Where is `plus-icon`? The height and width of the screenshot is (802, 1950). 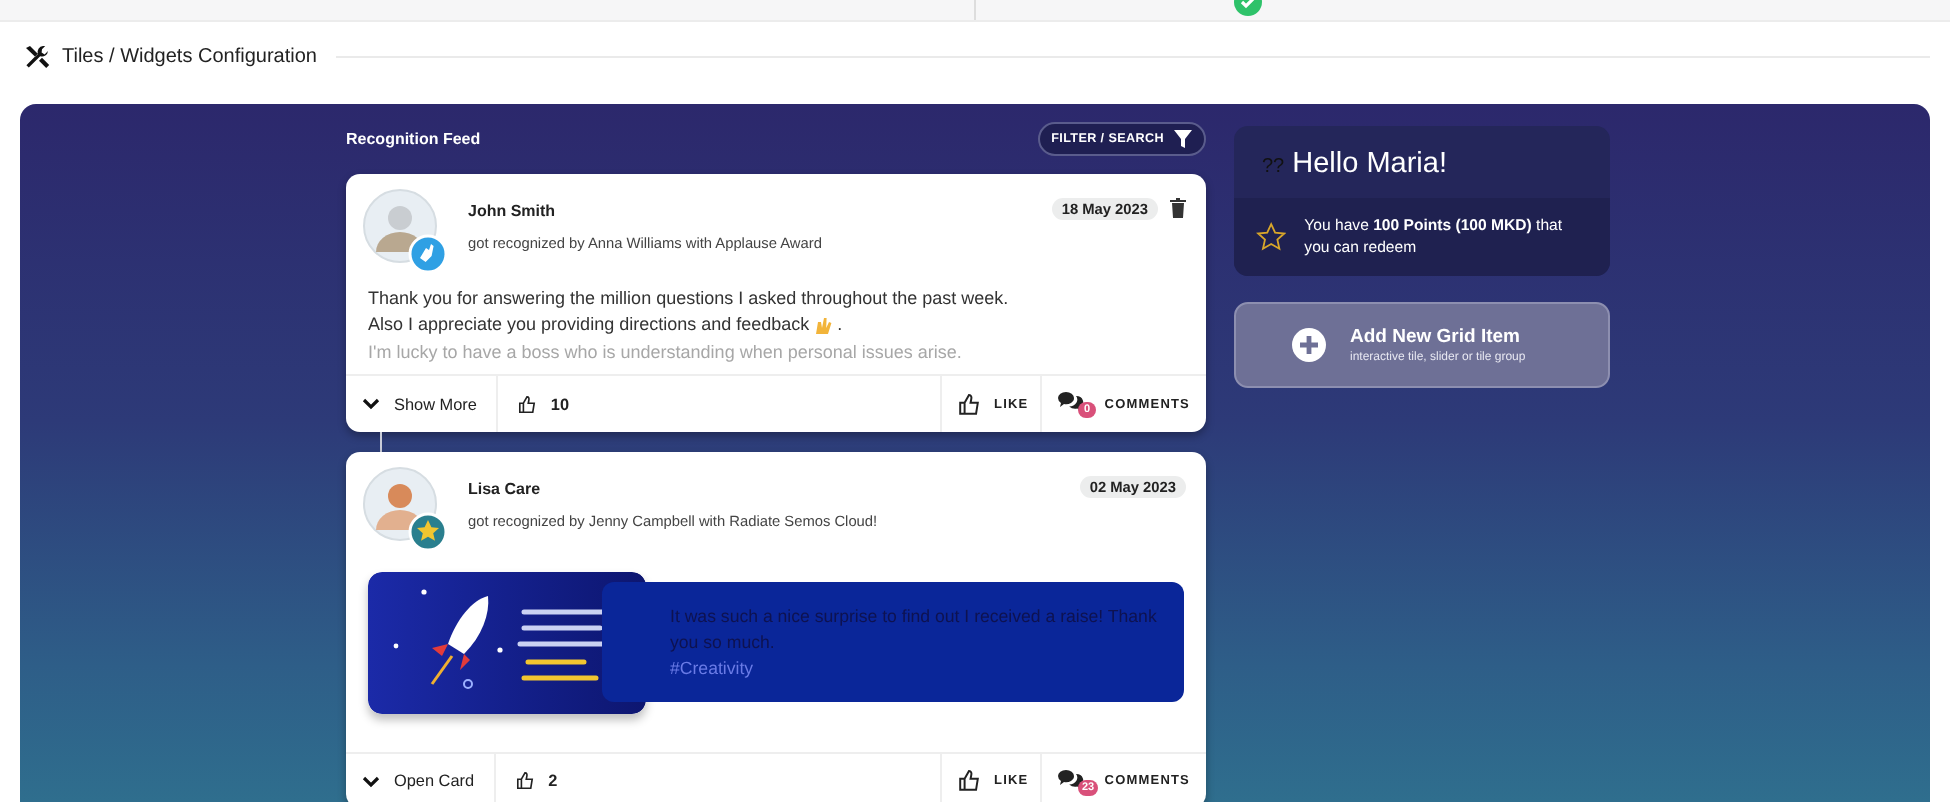 plus-icon is located at coordinates (1309, 345).